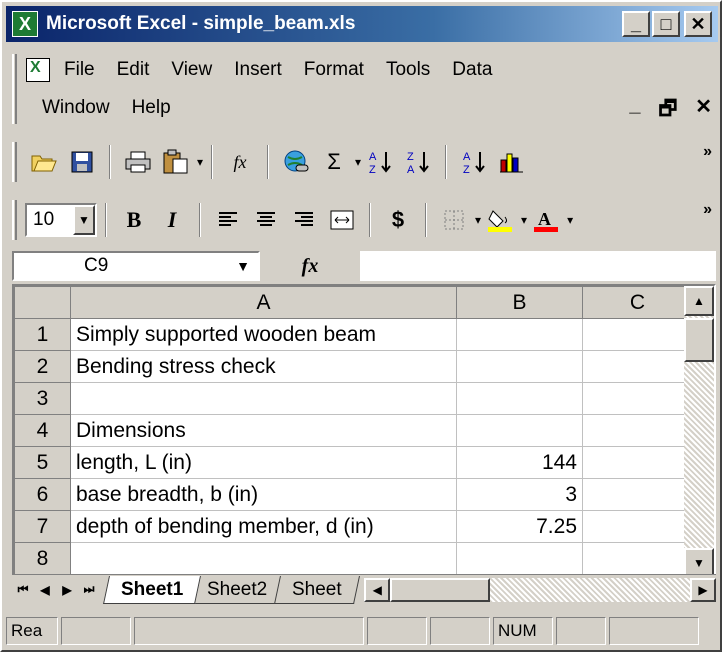  I want to click on column-header-b: B, so click(519, 302).